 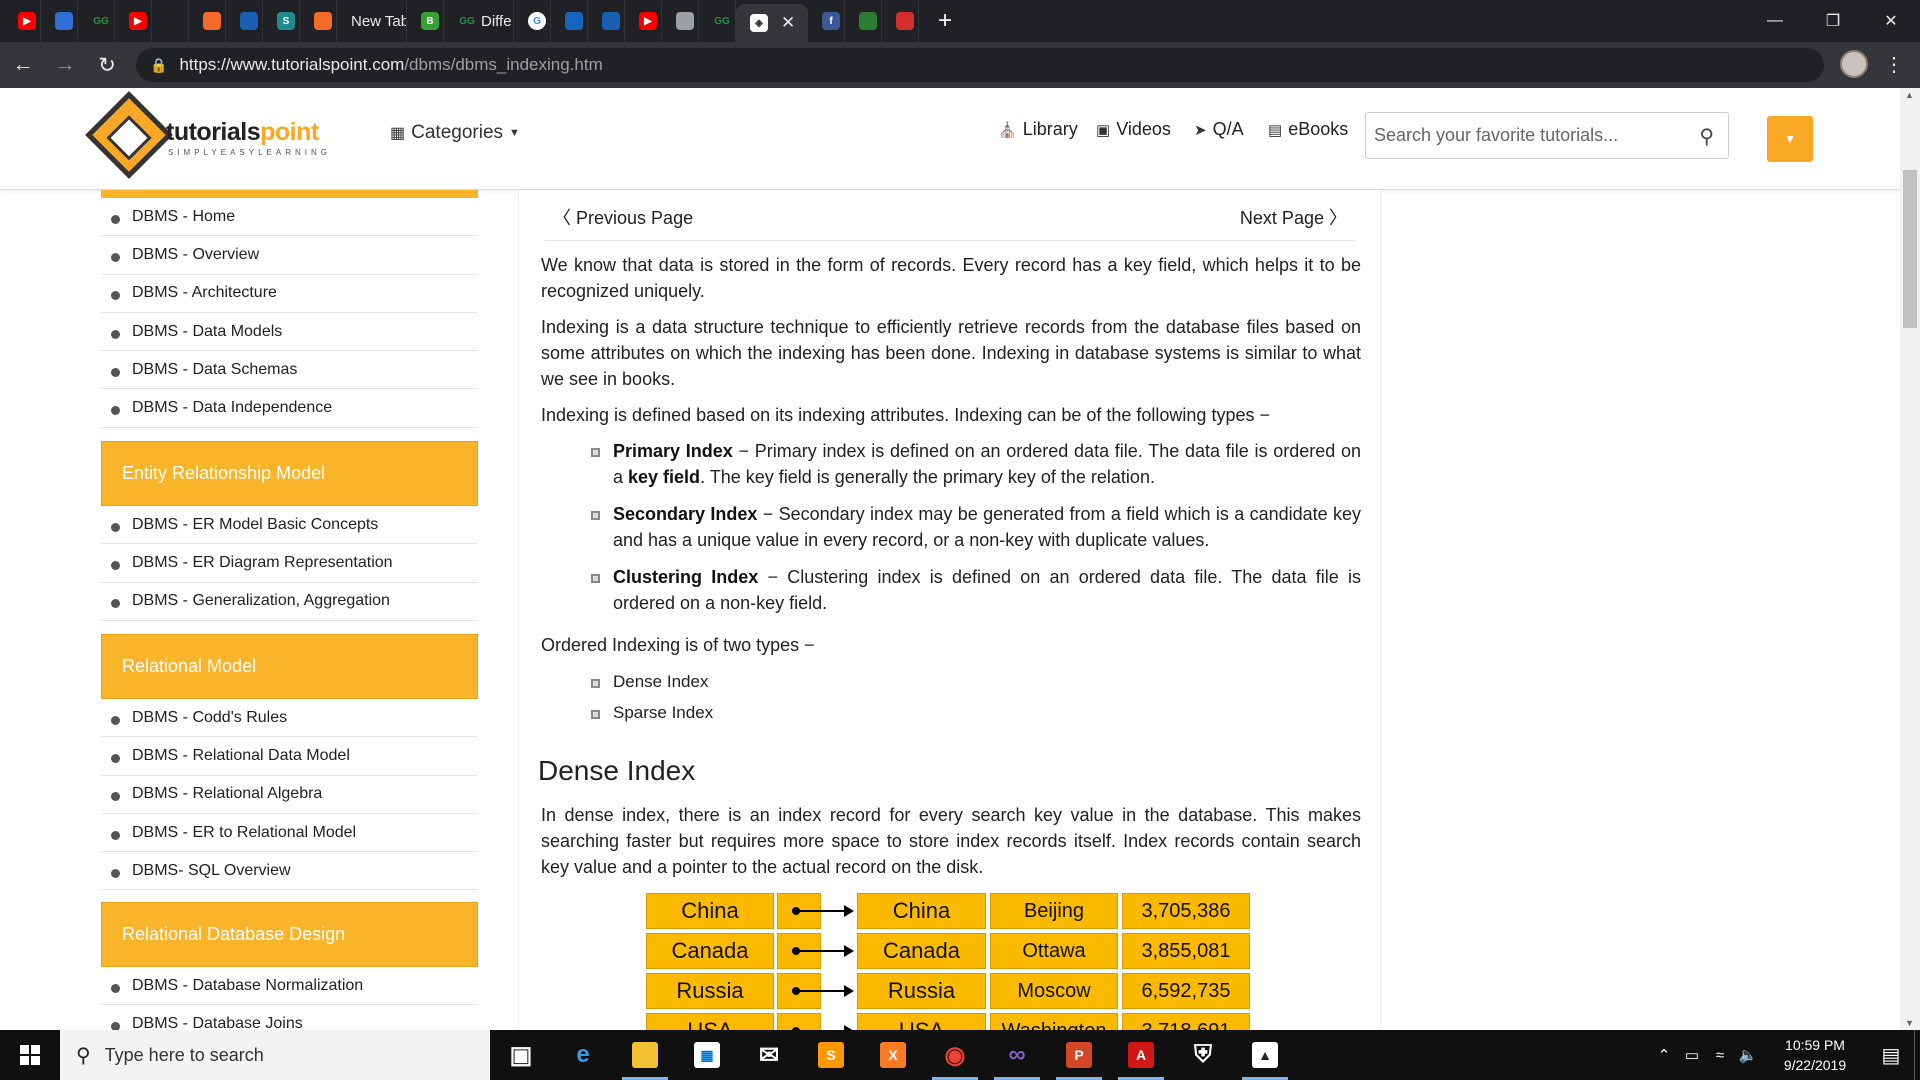 I want to click on sidebar-link-label: DBMS - ER to Relational Model, so click(x=244, y=832).